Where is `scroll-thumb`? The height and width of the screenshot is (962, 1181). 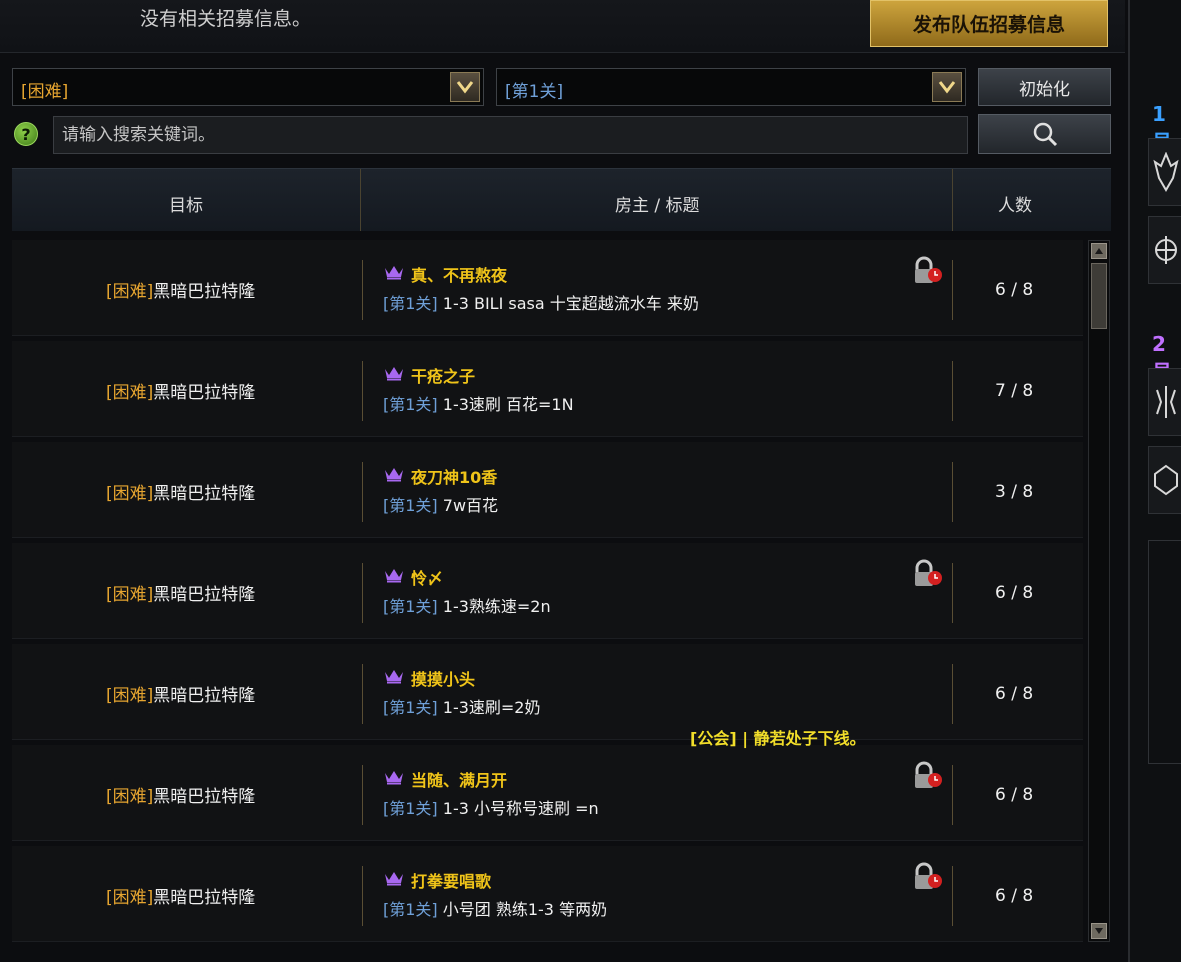 scroll-thumb is located at coordinates (1099, 296).